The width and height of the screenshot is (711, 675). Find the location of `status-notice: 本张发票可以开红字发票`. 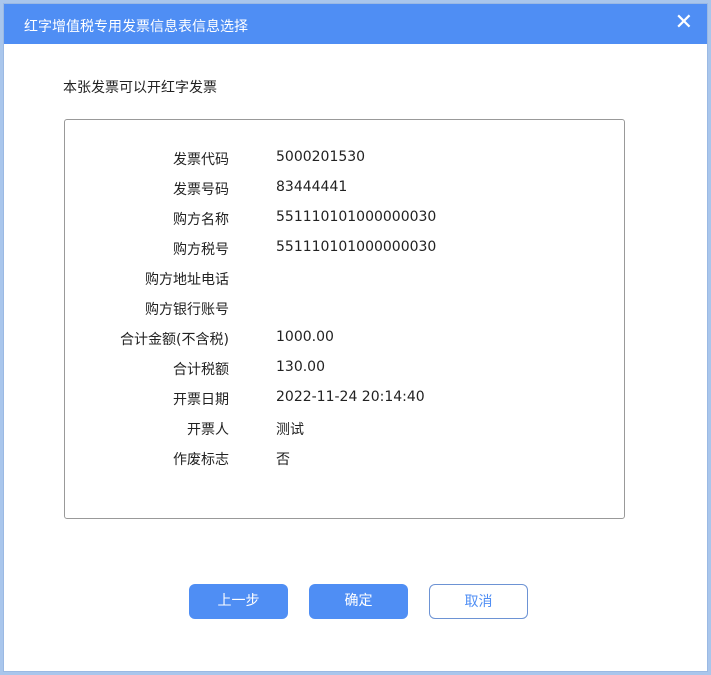

status-notice: 本张发票可以开红字发票 is located at coordinates (140, 88).